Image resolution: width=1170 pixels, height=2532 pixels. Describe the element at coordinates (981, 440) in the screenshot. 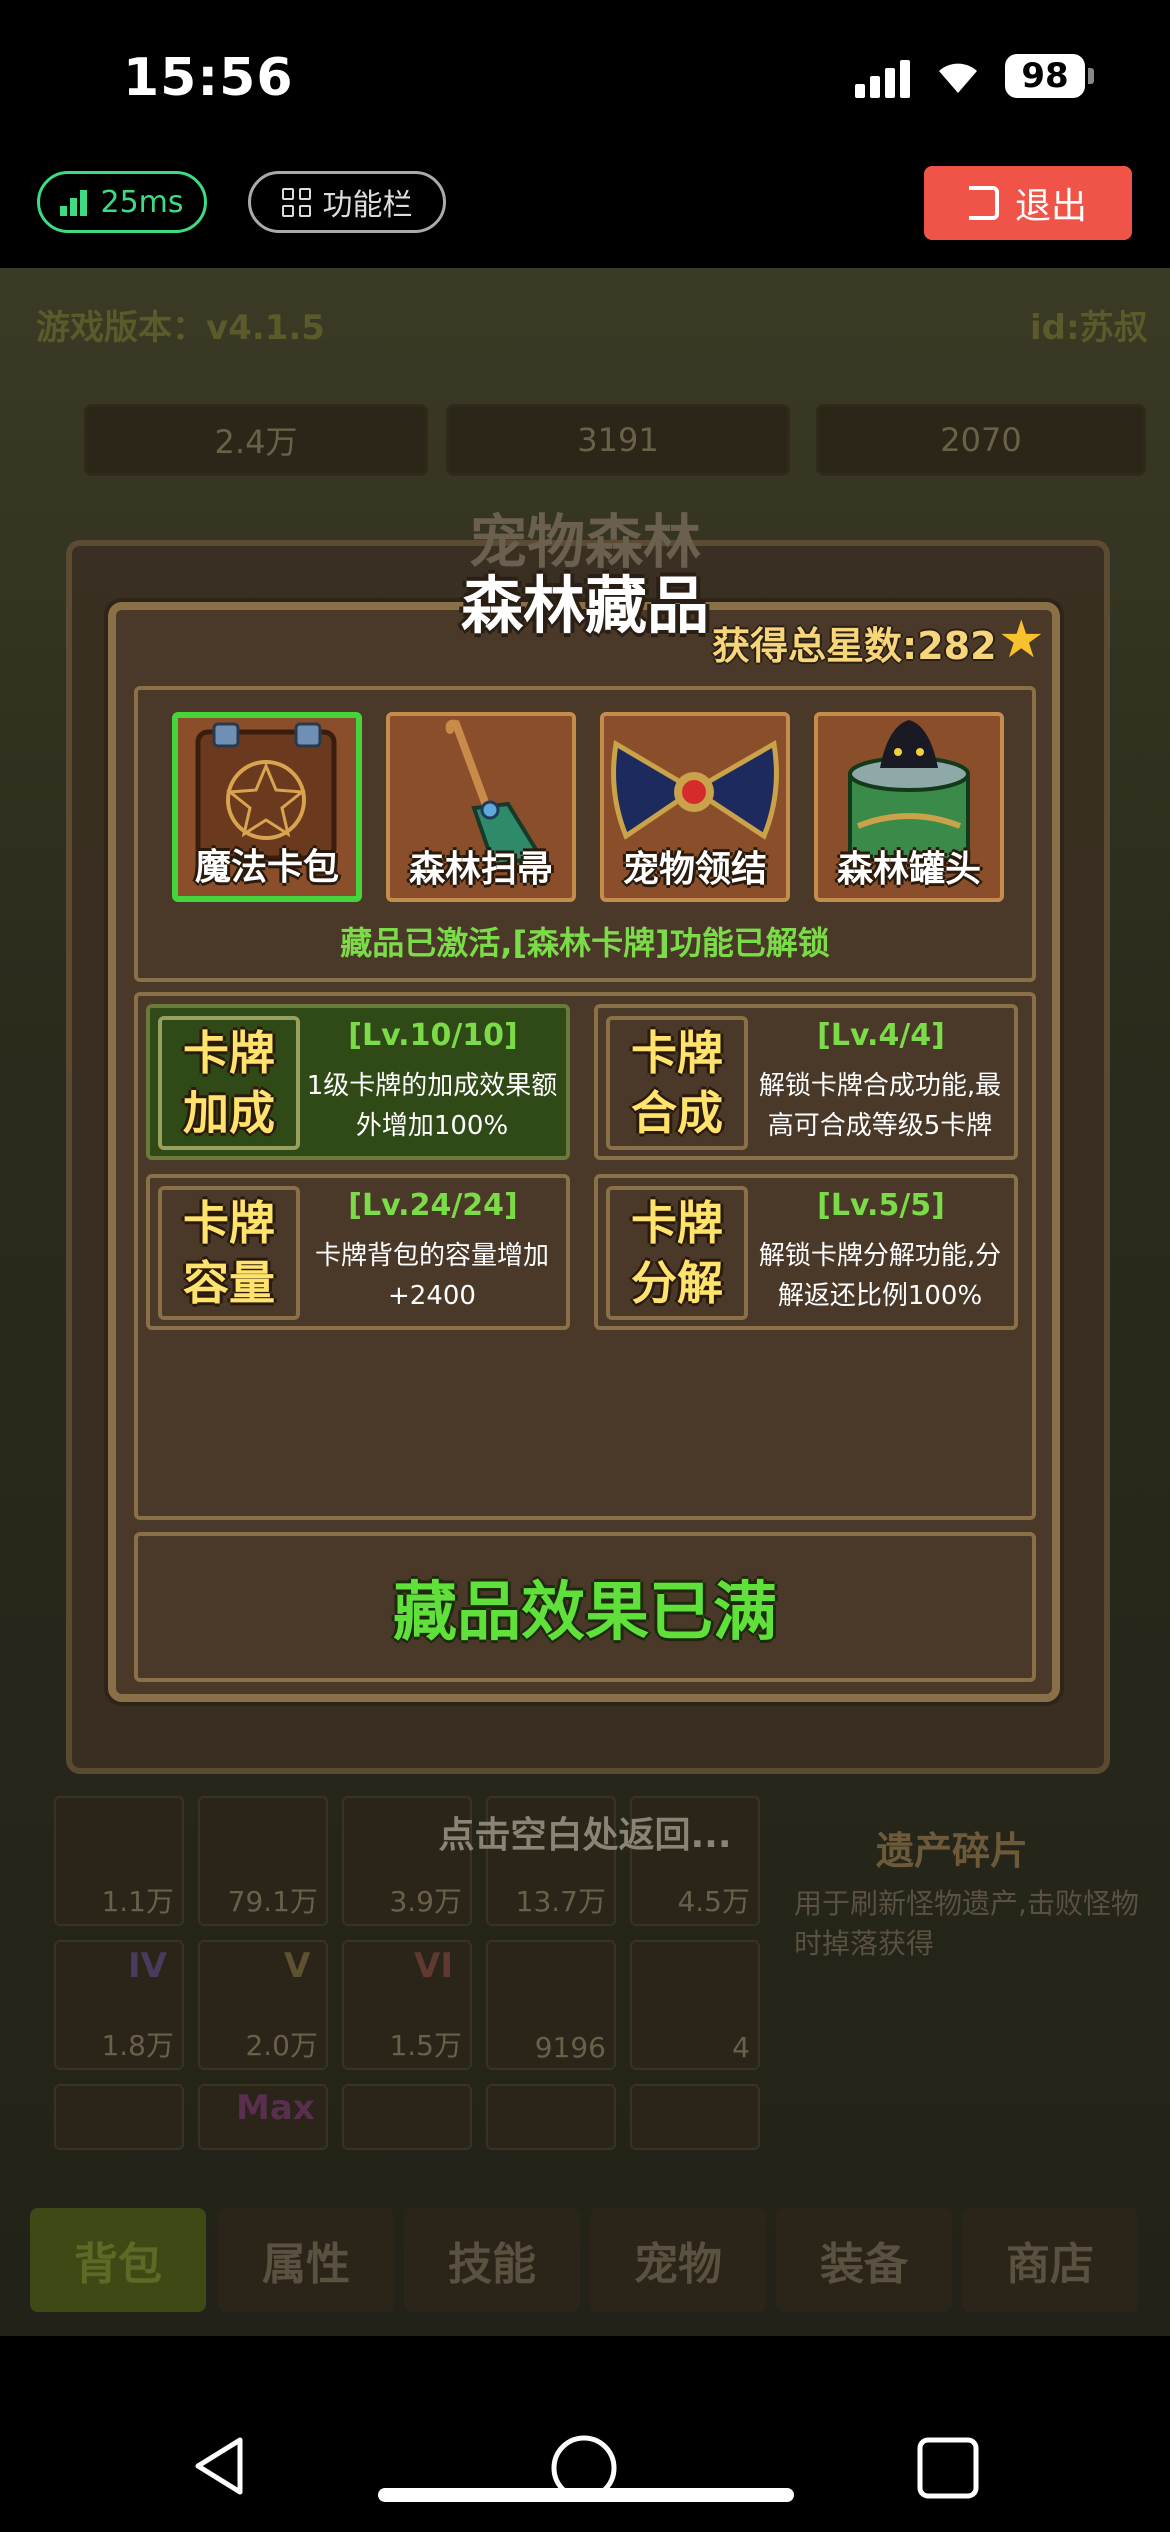

I see `resource-scroll: 2070` at that location.